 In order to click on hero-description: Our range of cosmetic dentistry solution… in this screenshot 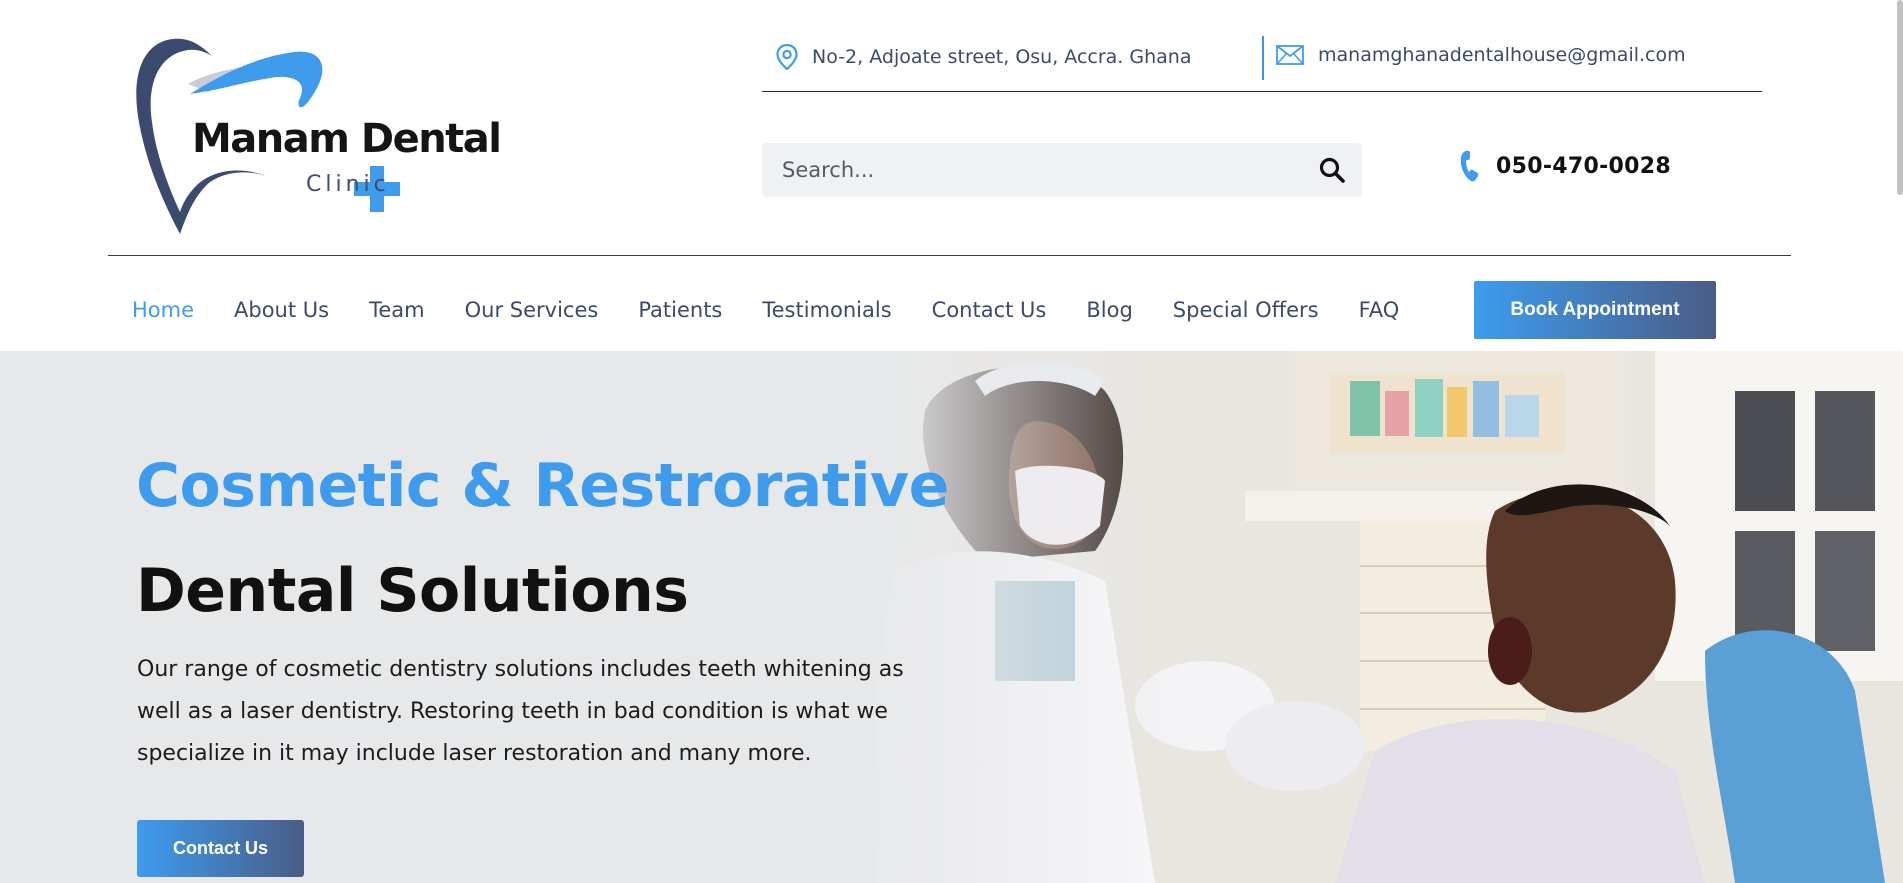, I will do `click(520, 711)`.